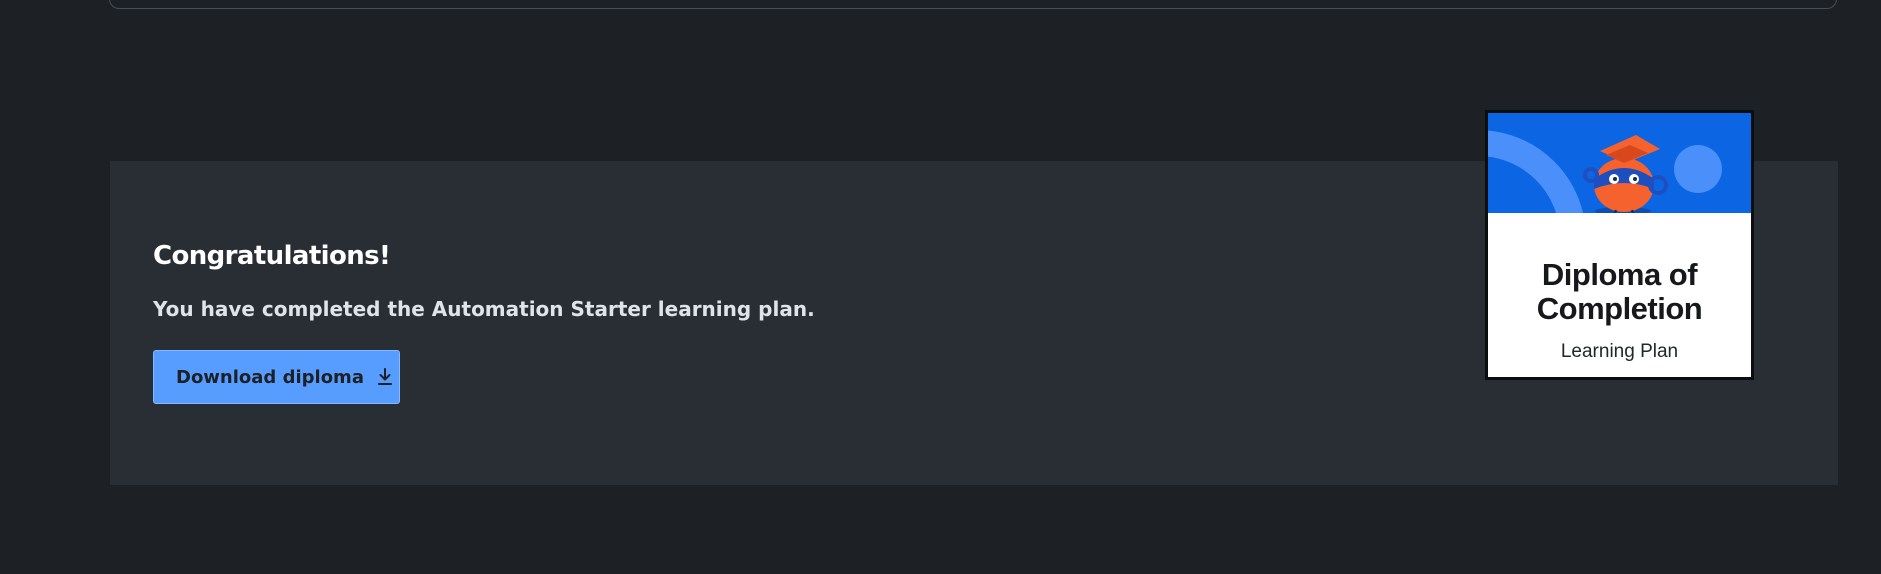 Image resolution: width=1881 pixels, height=574 pixels. What do you see at coordinates (973, 4) in the screenshot?
I see `previous-section-card` at bounding box center [973, 4].